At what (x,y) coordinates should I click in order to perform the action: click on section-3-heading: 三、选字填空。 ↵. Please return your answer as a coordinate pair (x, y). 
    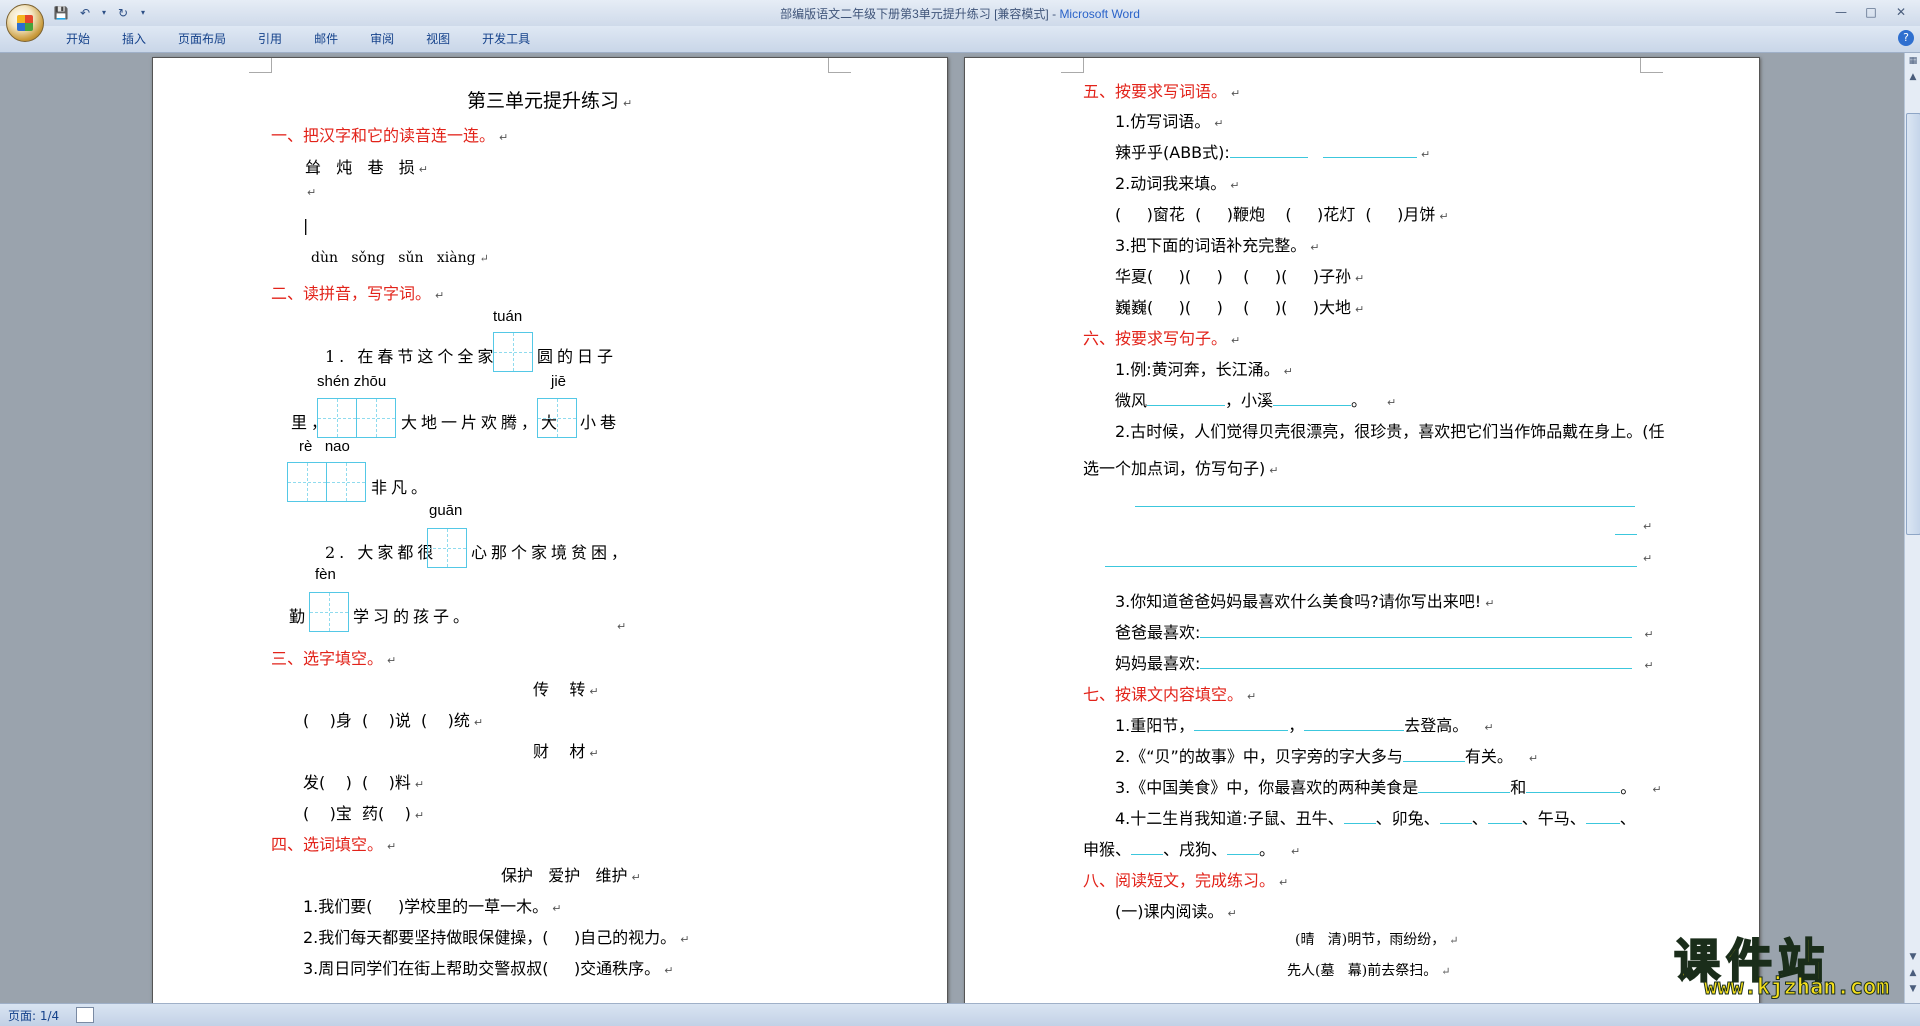
    Looking at the image, I should click on (334, 658).